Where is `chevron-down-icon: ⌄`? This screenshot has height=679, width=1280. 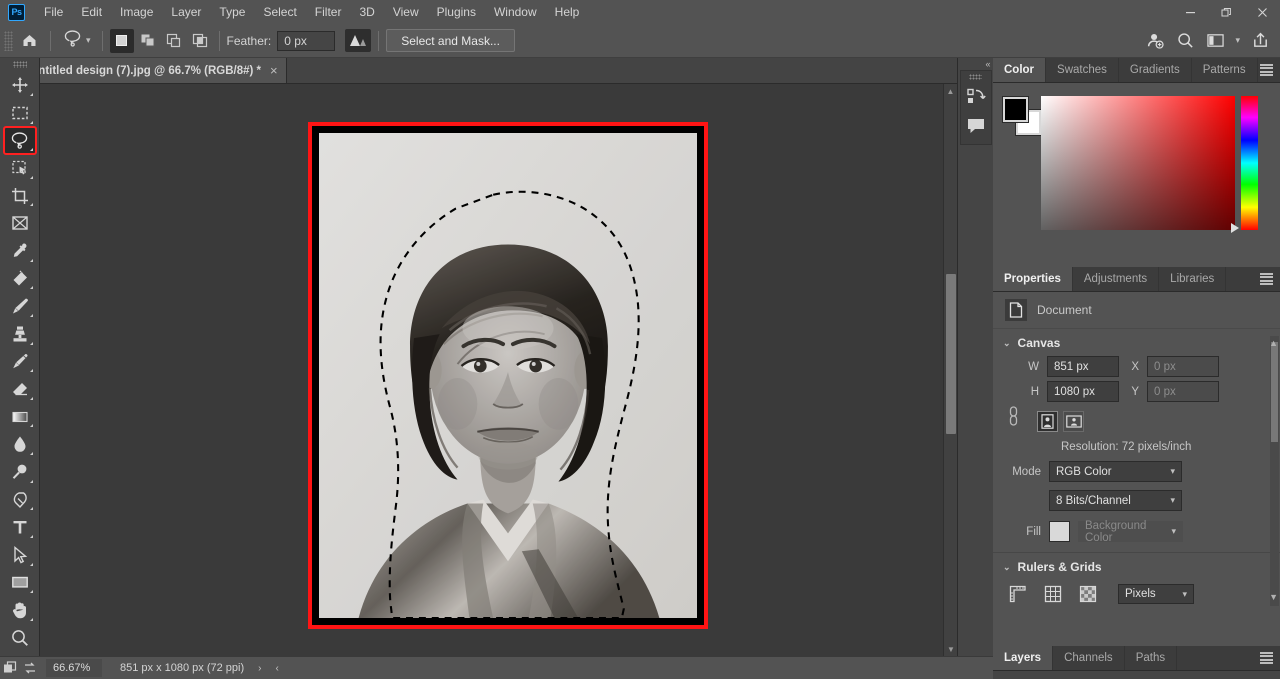
chevron-down-icon: ⌄ is located at coordinates (1007, 343).